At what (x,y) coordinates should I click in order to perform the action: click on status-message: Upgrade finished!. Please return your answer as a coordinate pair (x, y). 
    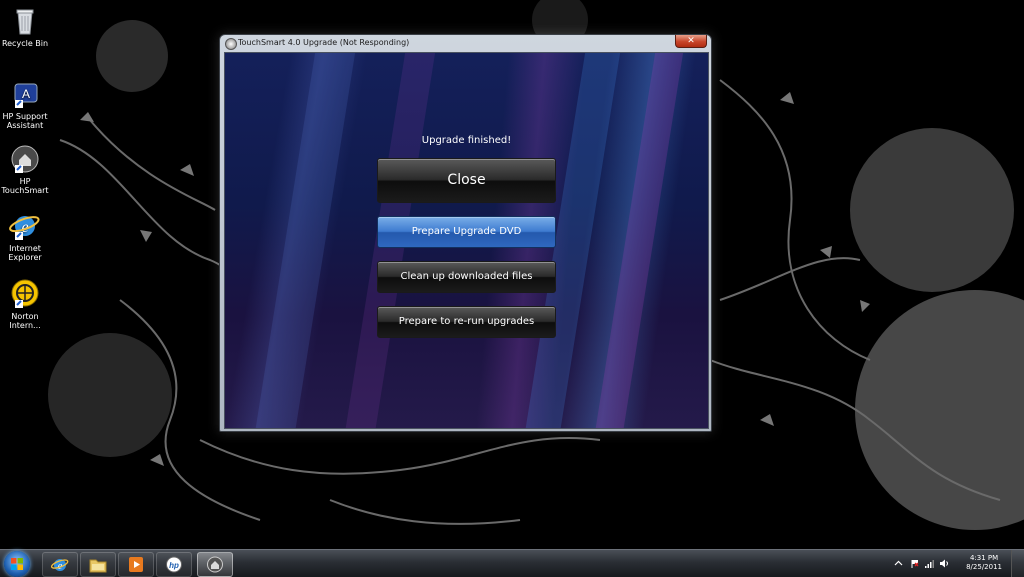
    Looking at the image, I should click on (466, 140).